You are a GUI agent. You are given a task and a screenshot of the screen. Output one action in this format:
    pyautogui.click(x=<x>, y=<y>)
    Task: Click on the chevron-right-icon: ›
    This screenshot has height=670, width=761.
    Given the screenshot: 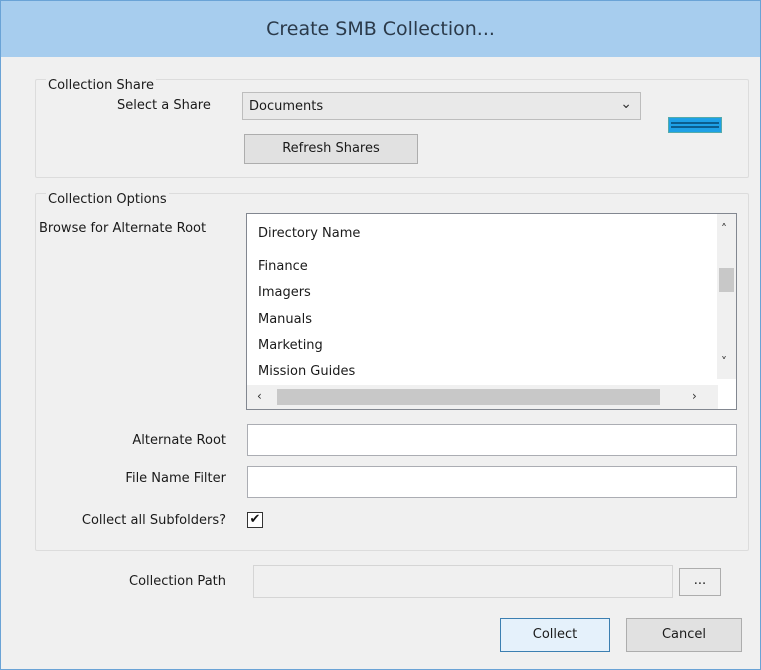 What is the action you would take?
    pyautogui.click(x=694, y=396)
    